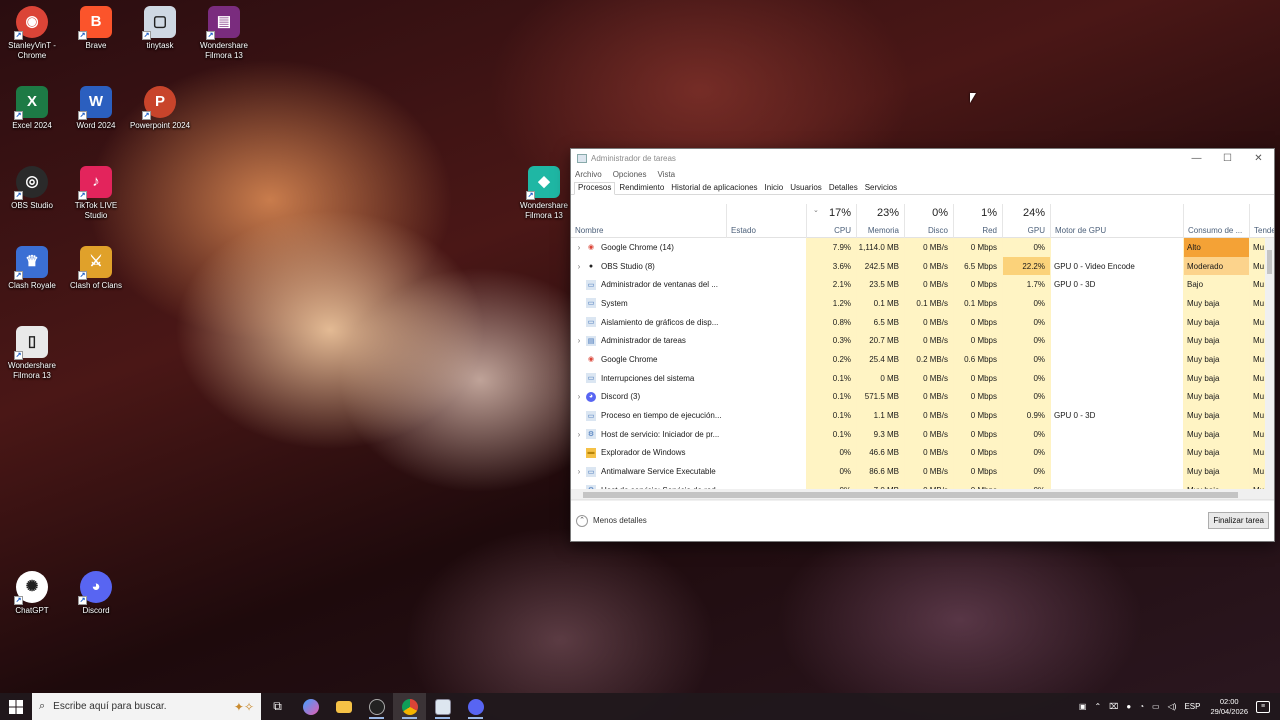 The height and width of the screenshot is (720, 1280). Describe the element at coordinates (881, 221) in the screenshot. I see `column-memory: 23% Memoria` at that location.